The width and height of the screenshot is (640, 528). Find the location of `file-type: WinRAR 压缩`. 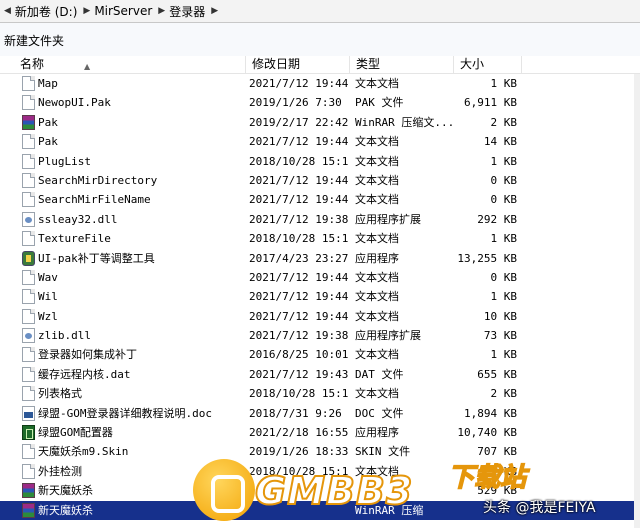

file-type: WinRAR 压缩 is located at coordinates (389, 510).